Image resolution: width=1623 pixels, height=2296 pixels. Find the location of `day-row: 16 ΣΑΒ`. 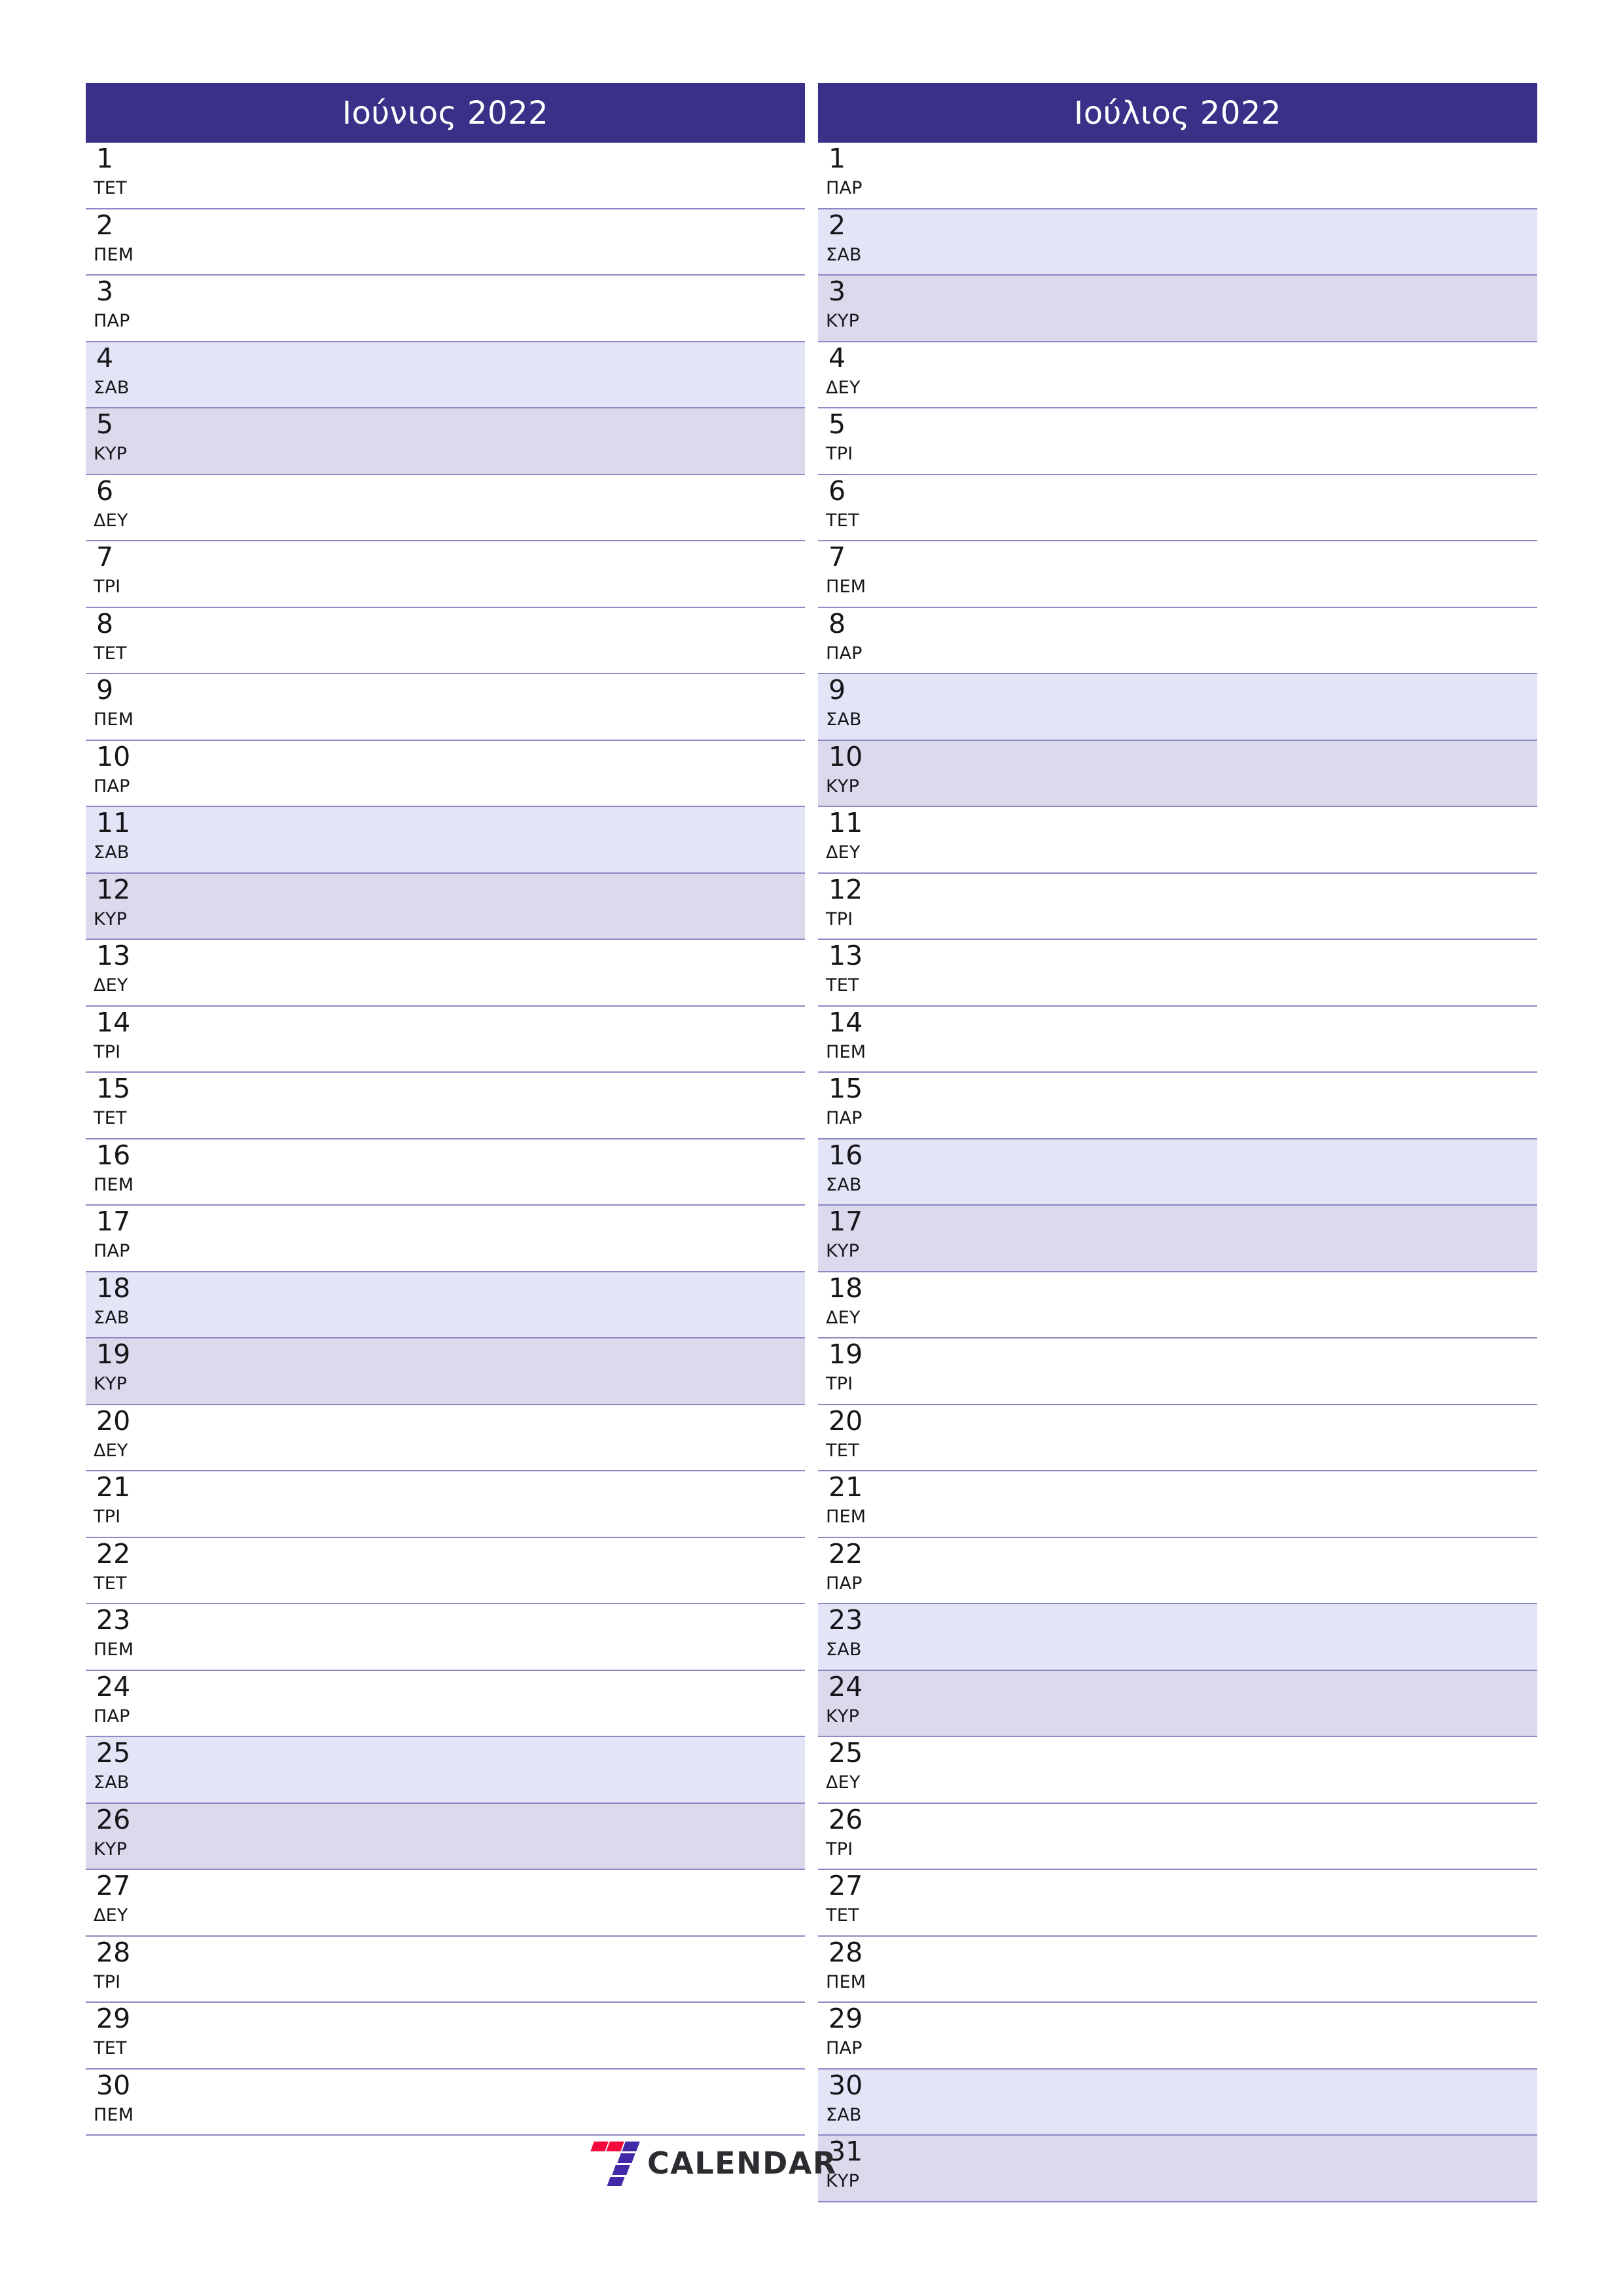

day-row: 16 ΣΑΒ is located at coordinates (1177, 1172).